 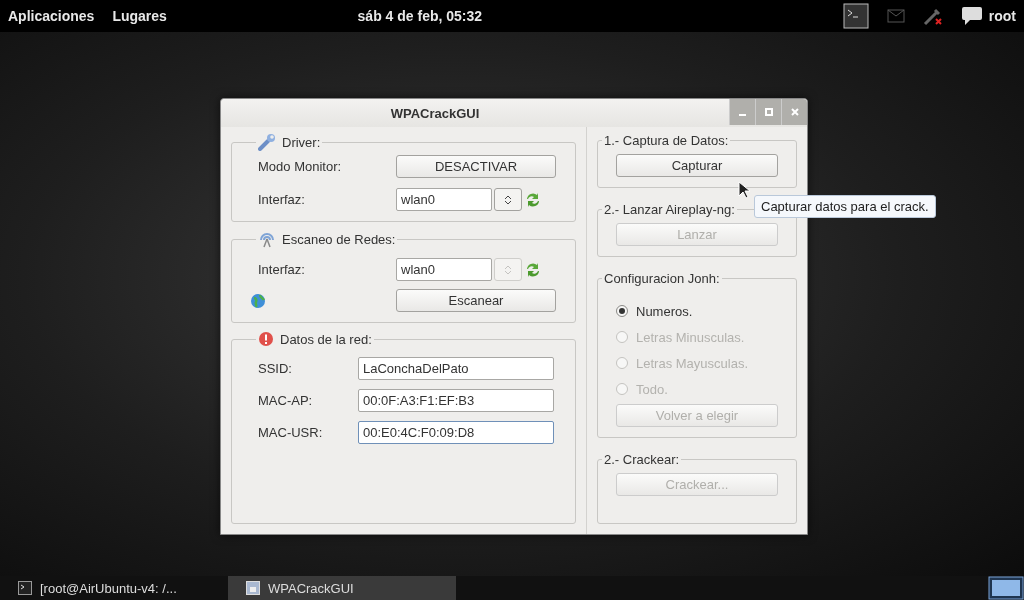 I want to click on text-field: 00:0F:A3:F1:EF:B3, so click(x=456, y=400).